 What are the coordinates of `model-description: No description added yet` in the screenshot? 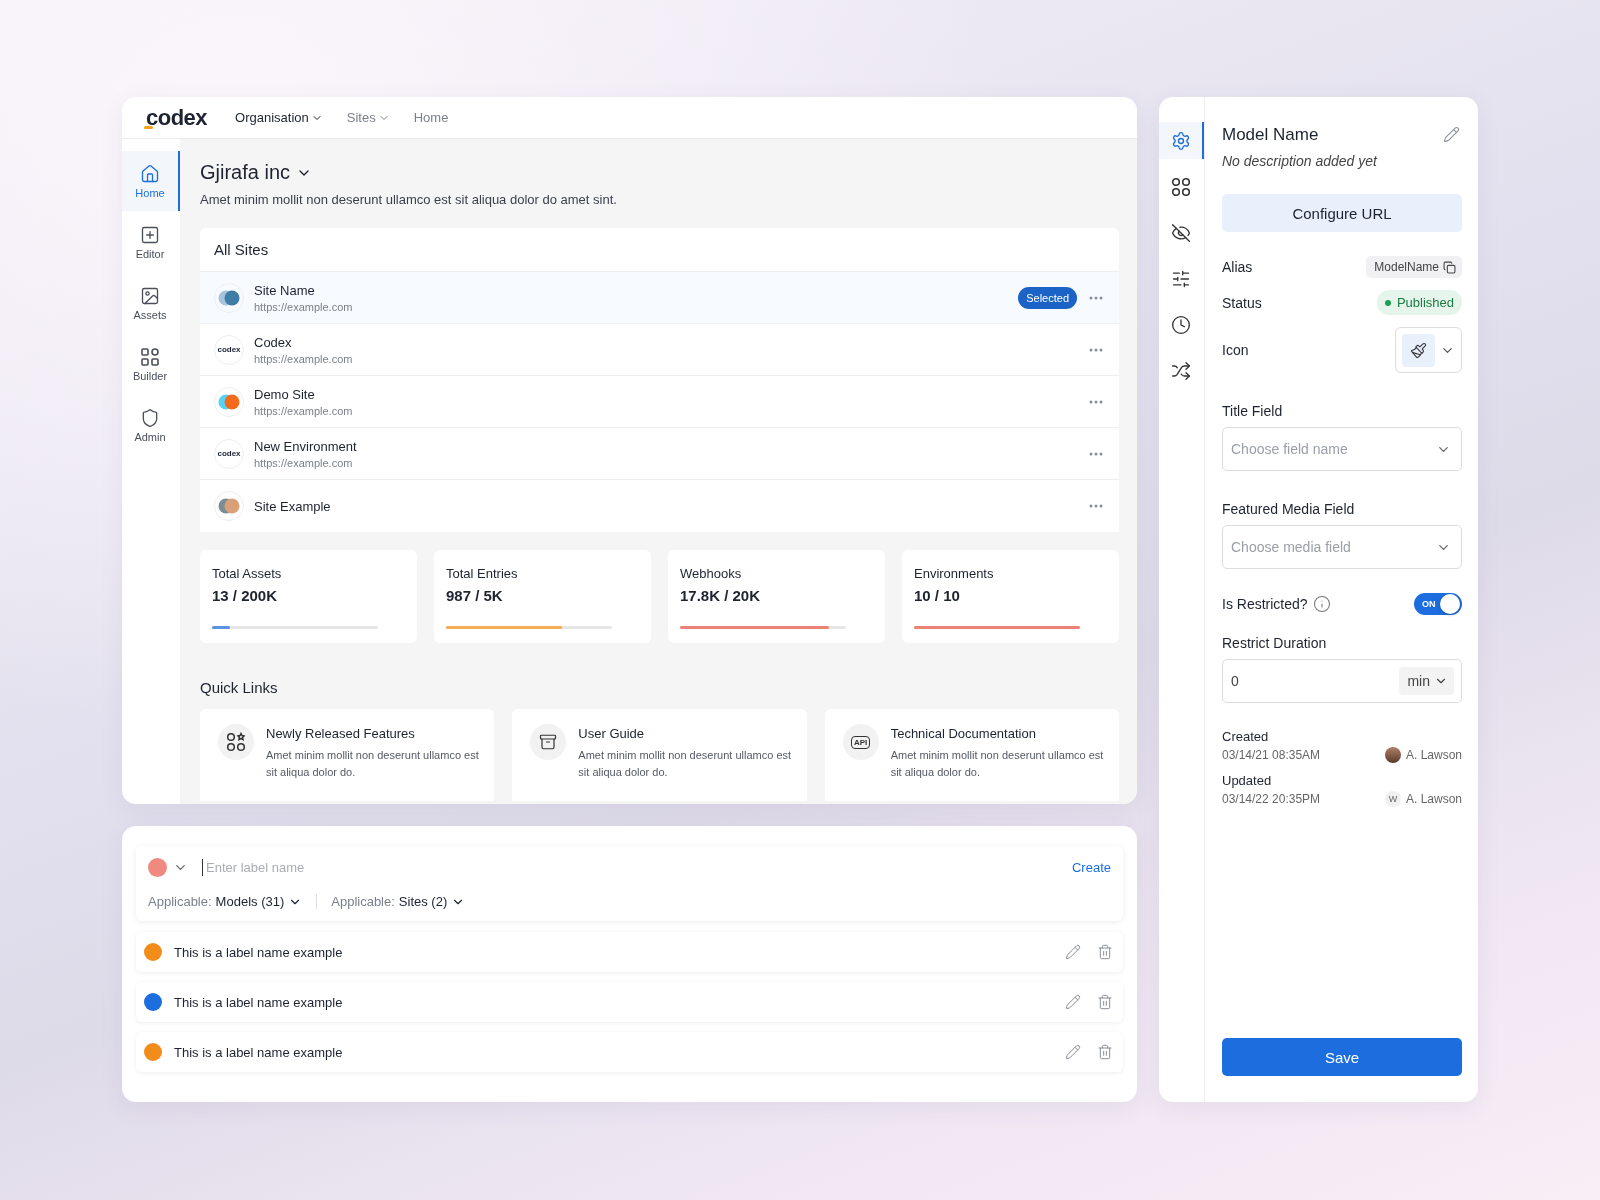 It's located at (1300, 161).